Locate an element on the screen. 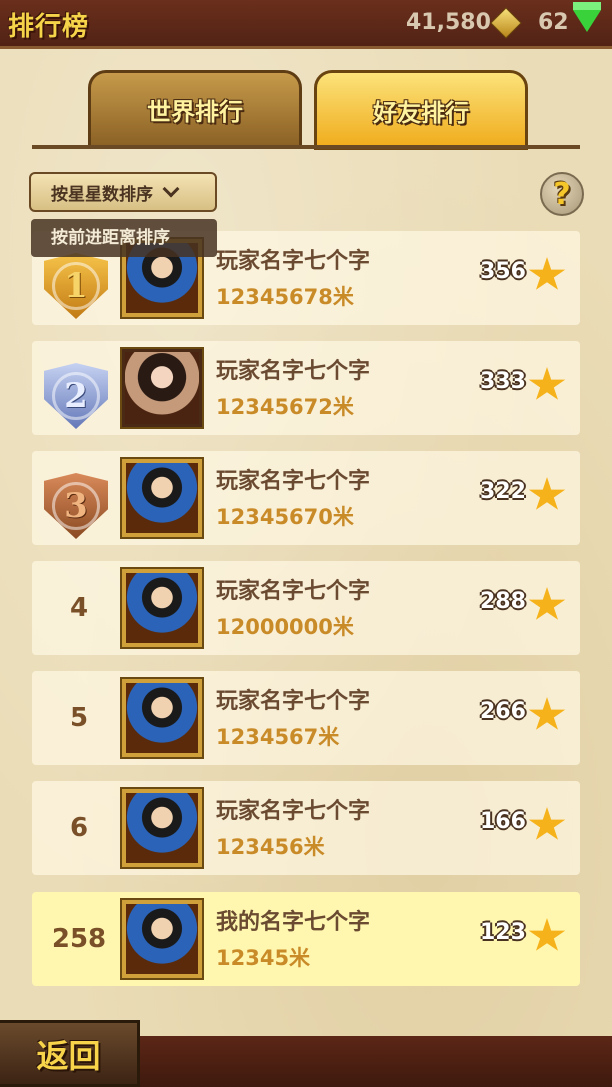 The width and height of the screenshot is (612, 1087). rank-number: 6 is located at coordinates (79, 828).